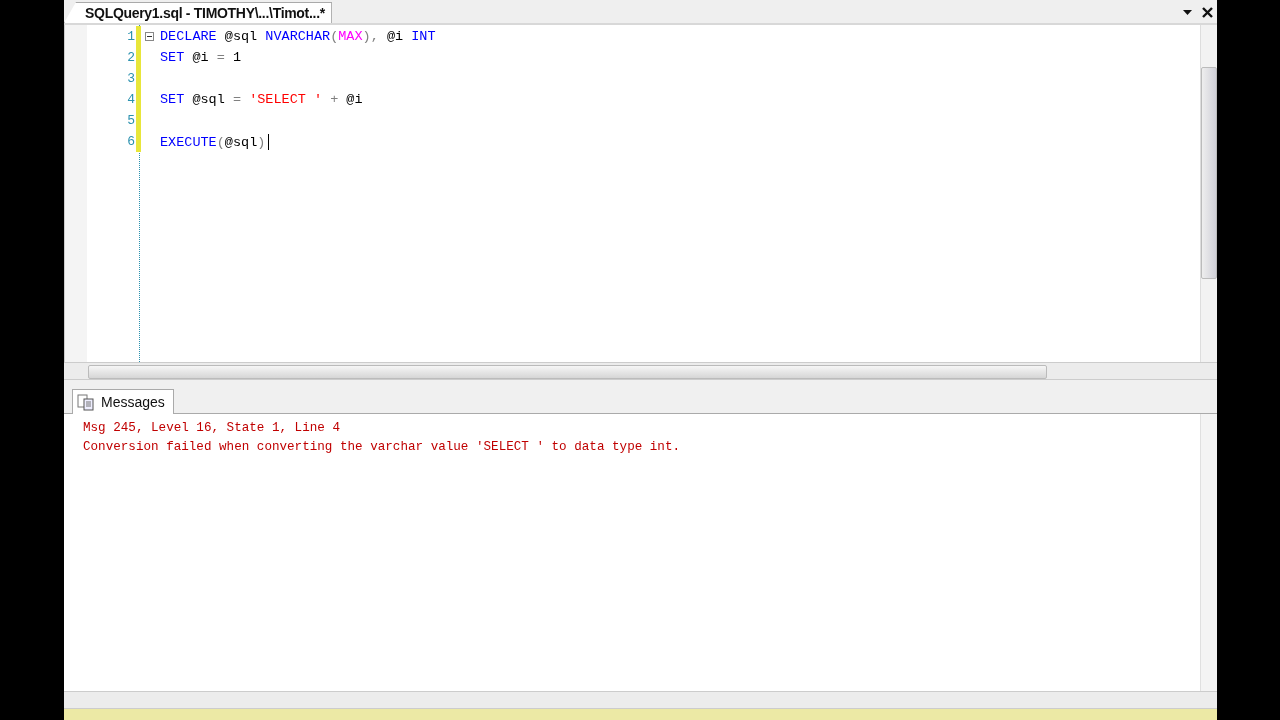 The width and height of the screenshot is (1280, 720). I want to click on code-line: EXECUTE(@sql), so click(215, 141).